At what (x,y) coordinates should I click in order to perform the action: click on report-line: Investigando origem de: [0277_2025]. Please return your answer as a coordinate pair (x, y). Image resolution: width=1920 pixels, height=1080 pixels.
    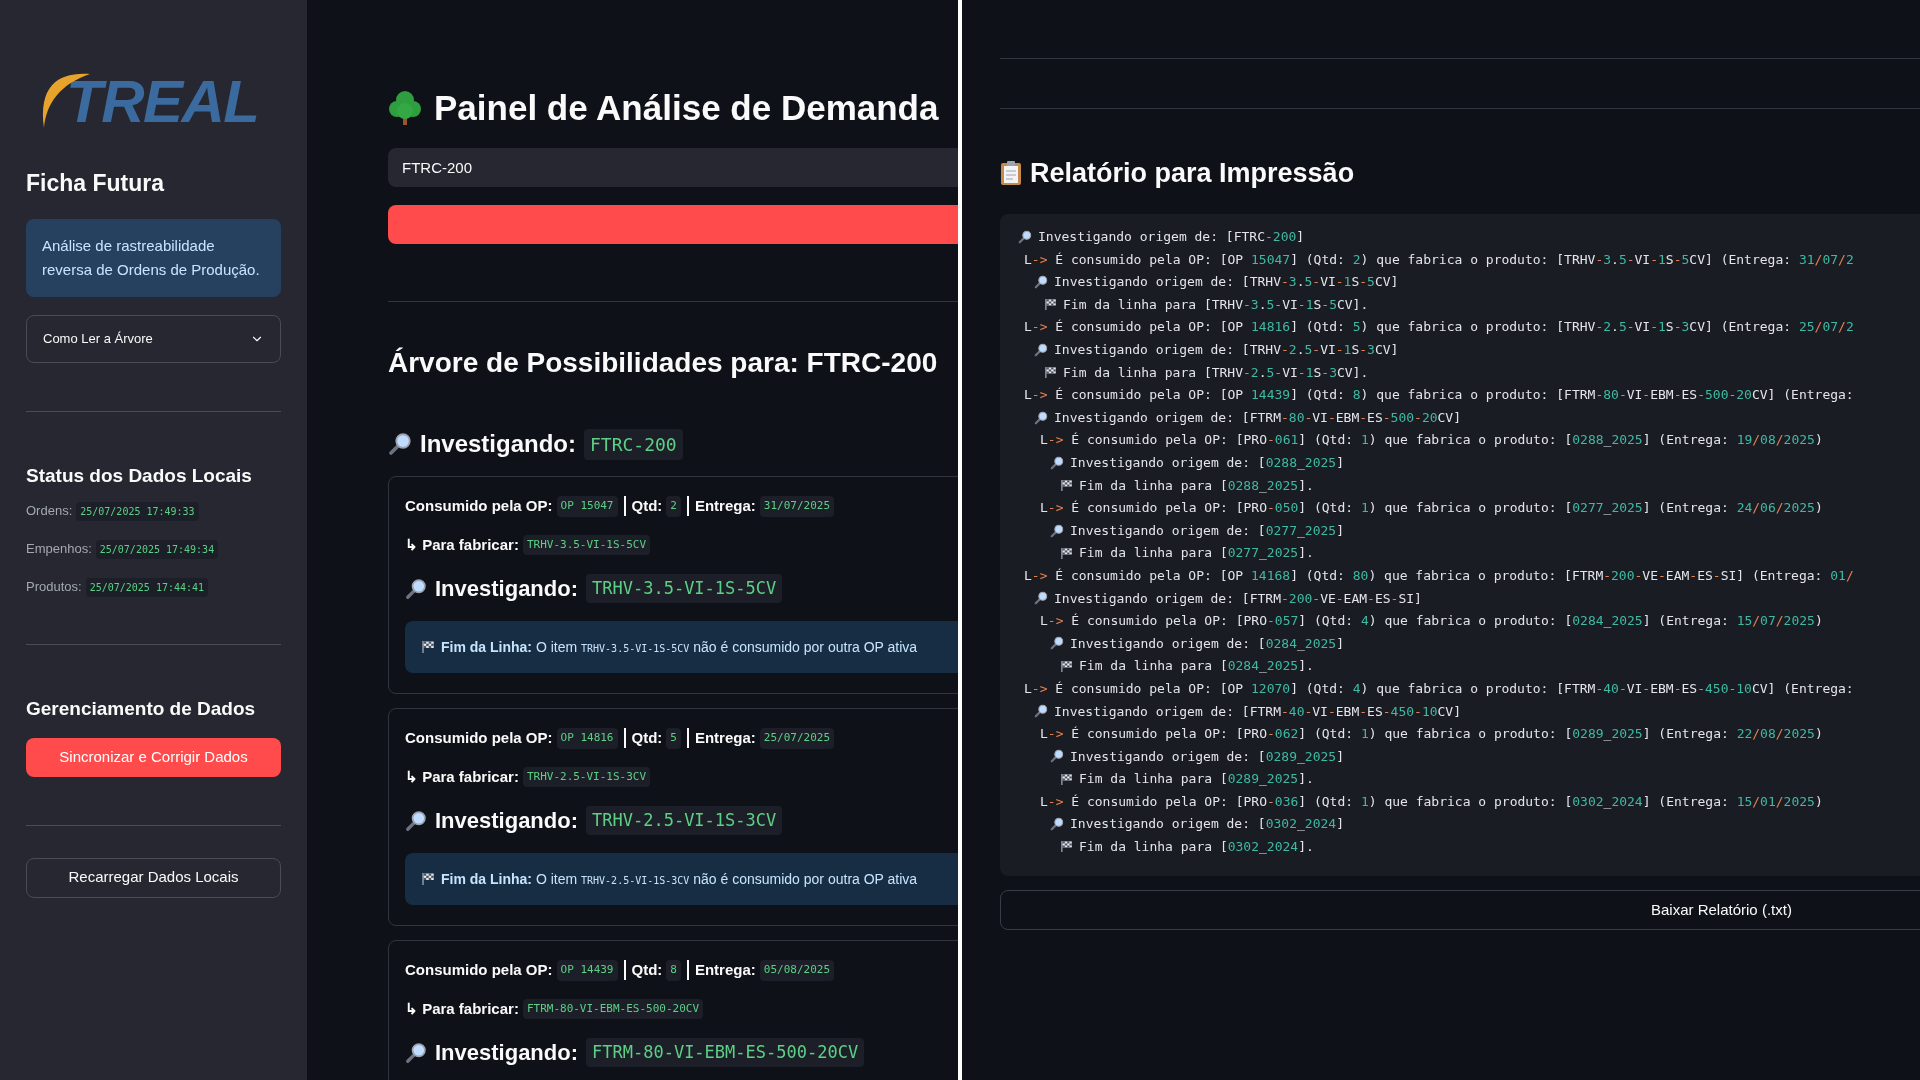
    Looking at the image, I should click on (1207, 530).